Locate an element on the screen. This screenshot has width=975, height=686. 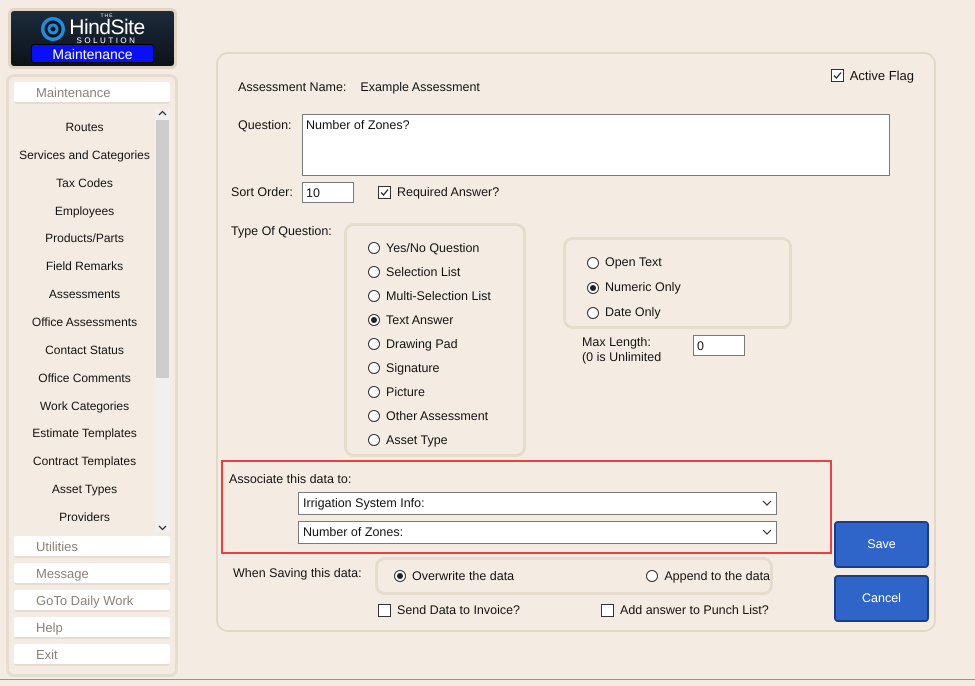
sidebar-section-button: Exit is located at coordinates (92, 655).